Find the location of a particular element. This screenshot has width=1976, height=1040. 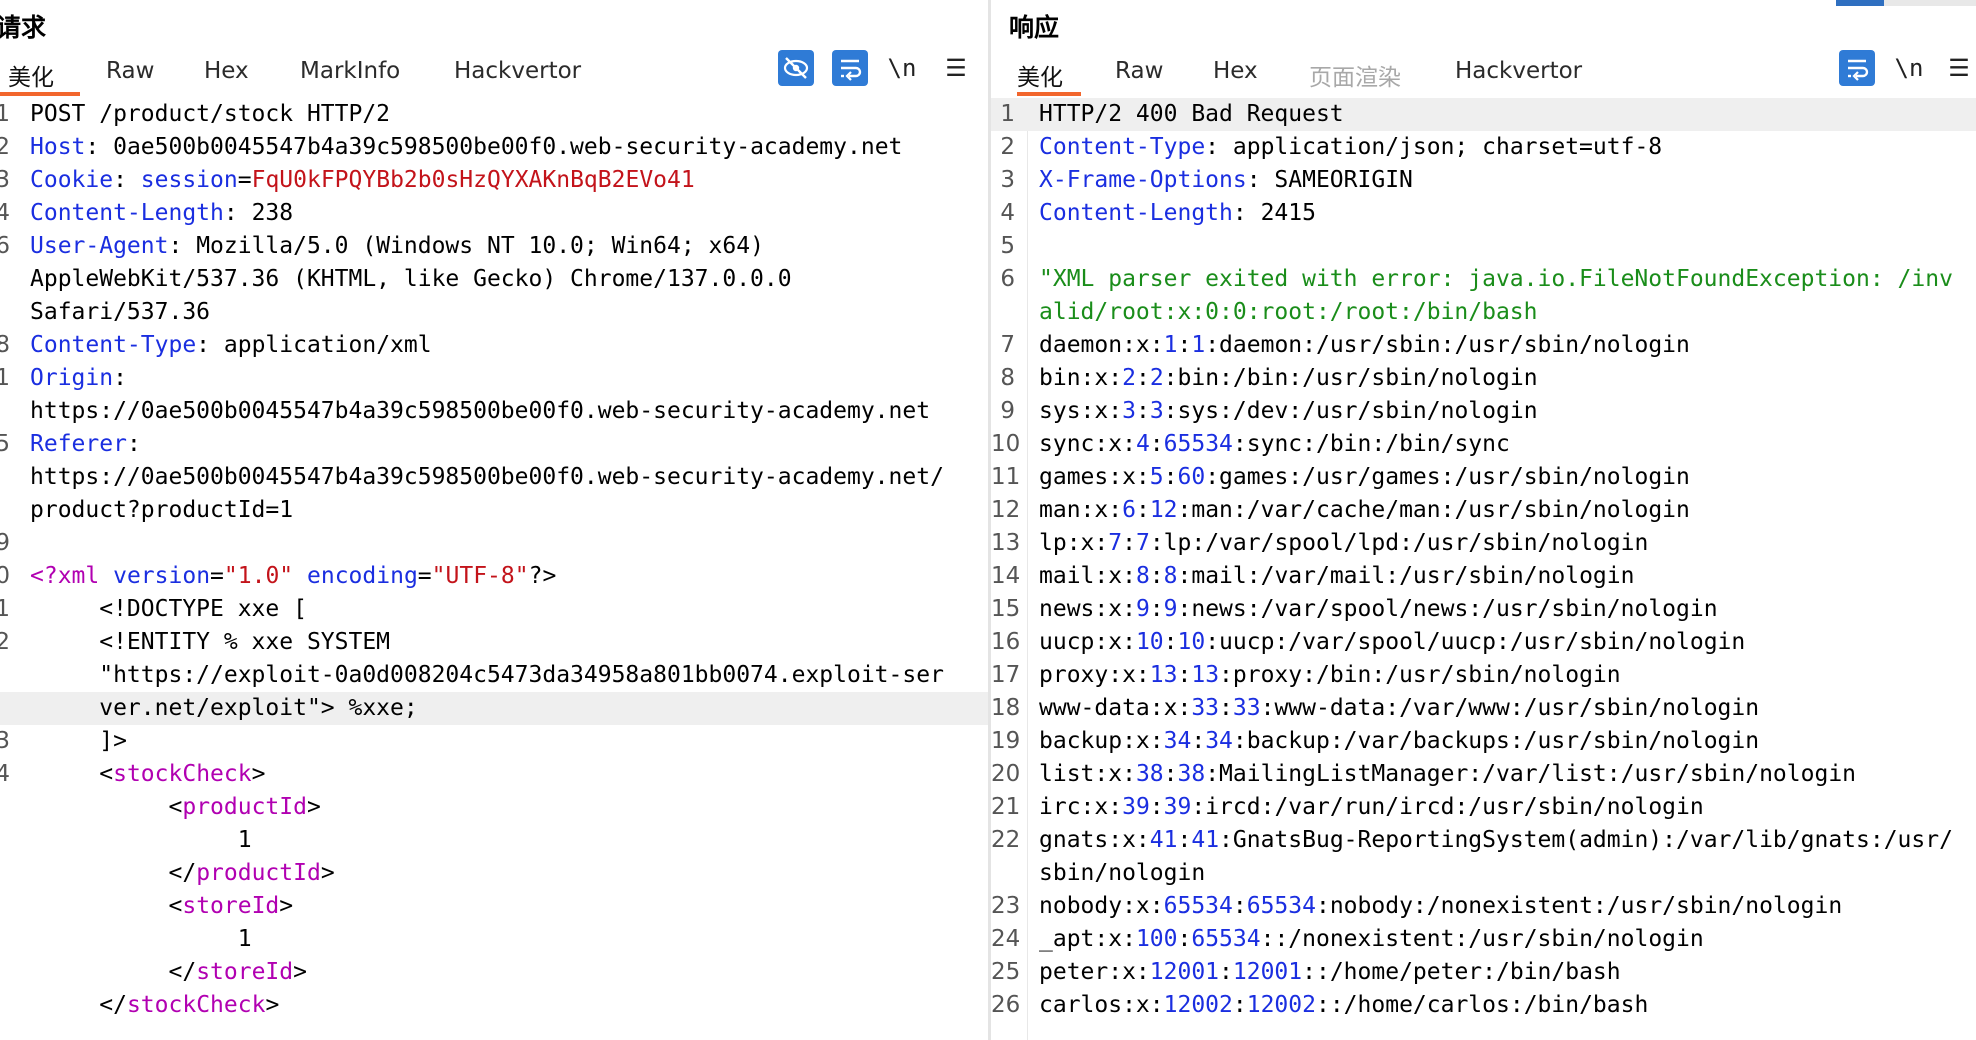

line-text: X-Frame-Options: SAMEORIGIN is located at coordinates (1226, 180).